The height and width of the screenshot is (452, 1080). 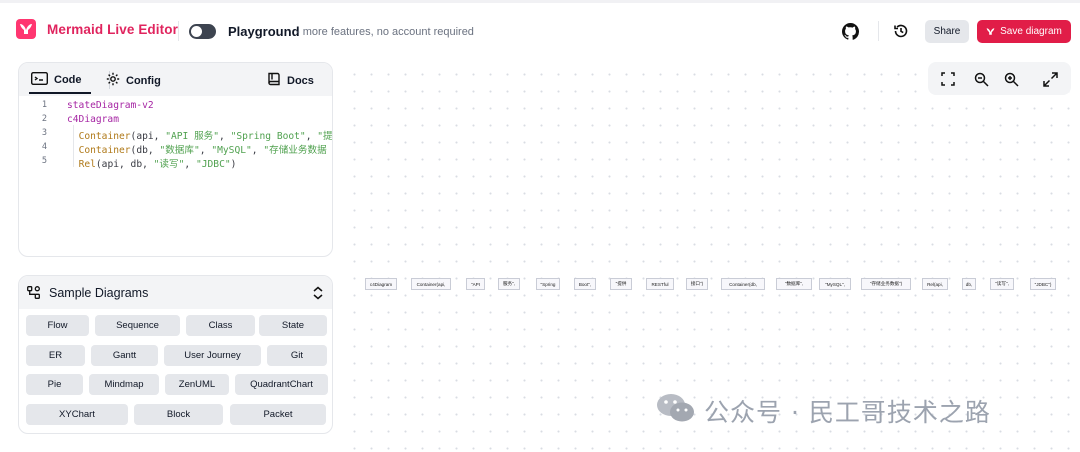 I want to click on sample-chip-zenuml: ZenUML, so click(x=197, y=384).